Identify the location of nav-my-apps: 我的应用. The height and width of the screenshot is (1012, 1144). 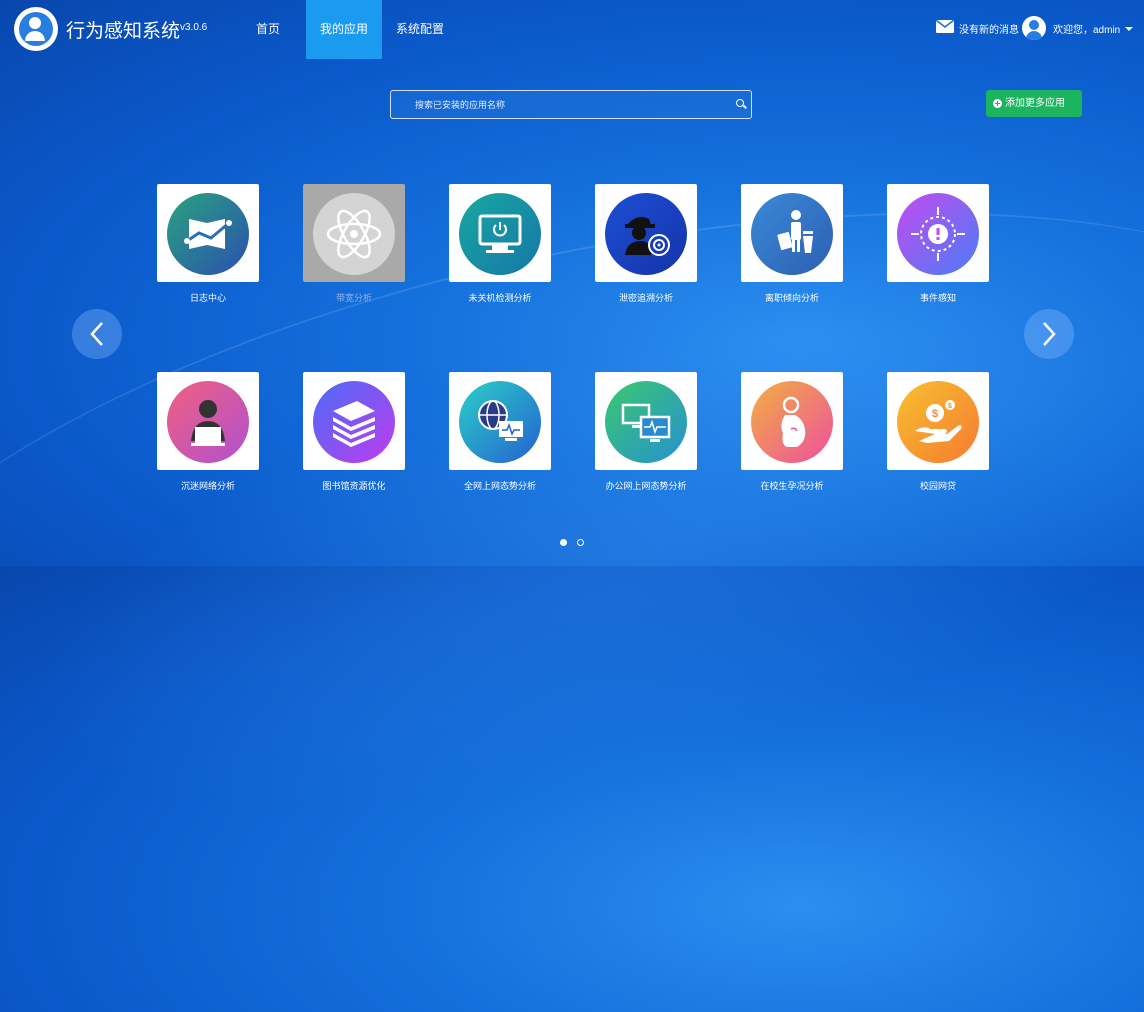
(344, 29).